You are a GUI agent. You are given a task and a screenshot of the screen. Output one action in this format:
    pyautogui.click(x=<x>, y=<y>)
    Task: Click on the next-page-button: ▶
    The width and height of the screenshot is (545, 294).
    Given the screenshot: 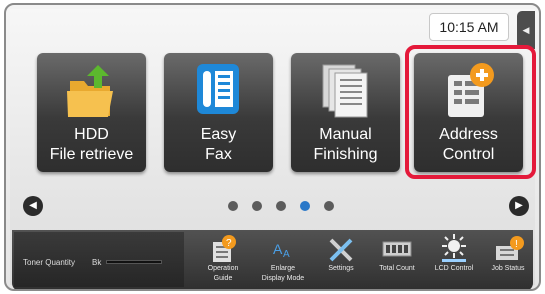 What is the action you would take?
    pyautogui.click(x=519, y=206)
    